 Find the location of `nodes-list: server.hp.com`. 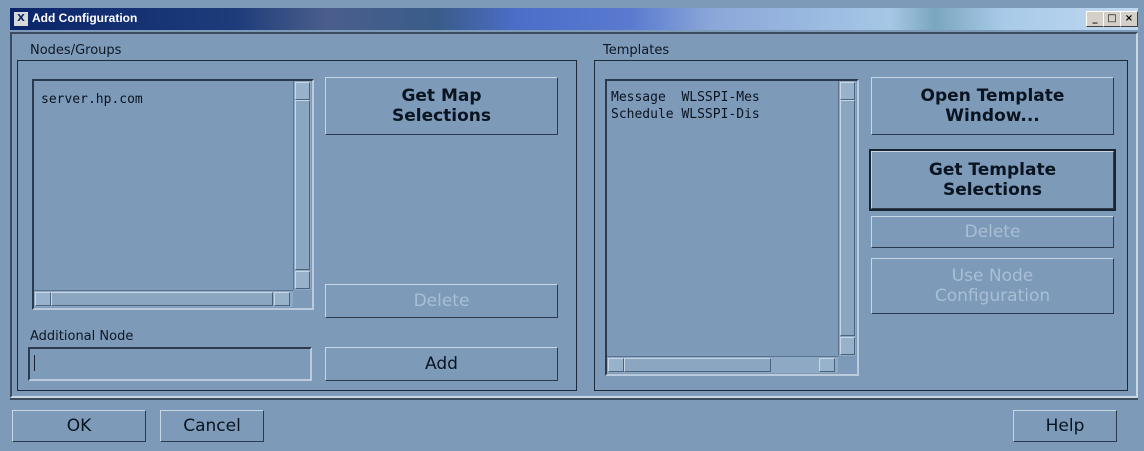

nodes-list: server.hp.com is located at coordinates (173, 194).